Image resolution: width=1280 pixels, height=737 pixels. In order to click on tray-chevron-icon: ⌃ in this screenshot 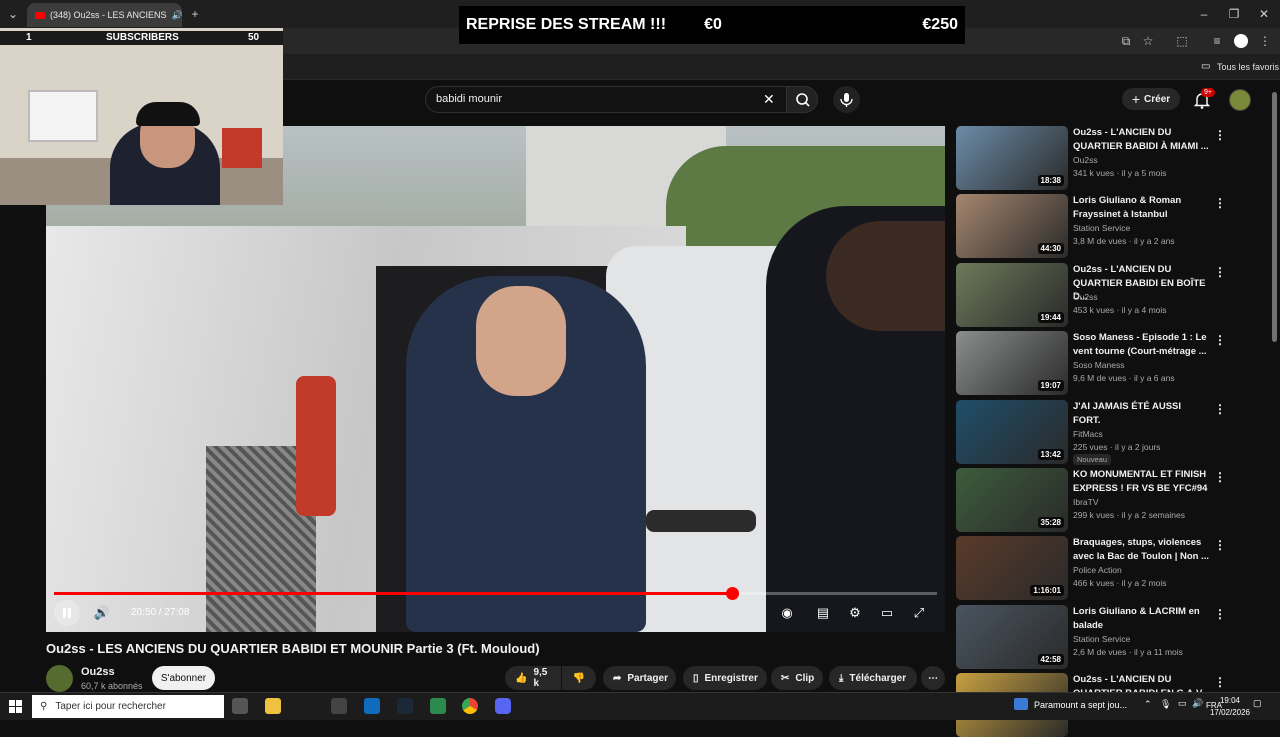, I will do `click(1148, 704)`.